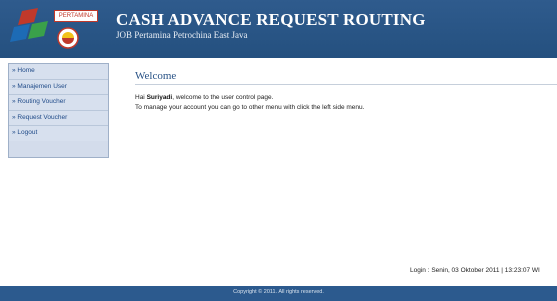 Image resolution: width=557 pixels, height=301 pixels. What do you see at coordinates (58, 72) in the screenshot?
I see `sidebar-item-home: » Home` at bounding box center [58, 72].